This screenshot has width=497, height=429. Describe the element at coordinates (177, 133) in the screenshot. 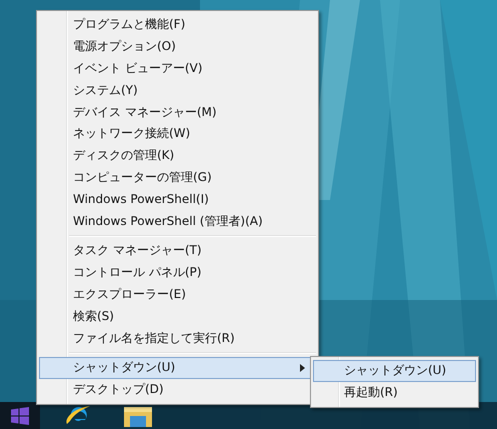

I see `menu-item: ネットワーク接続(W)` at that location.